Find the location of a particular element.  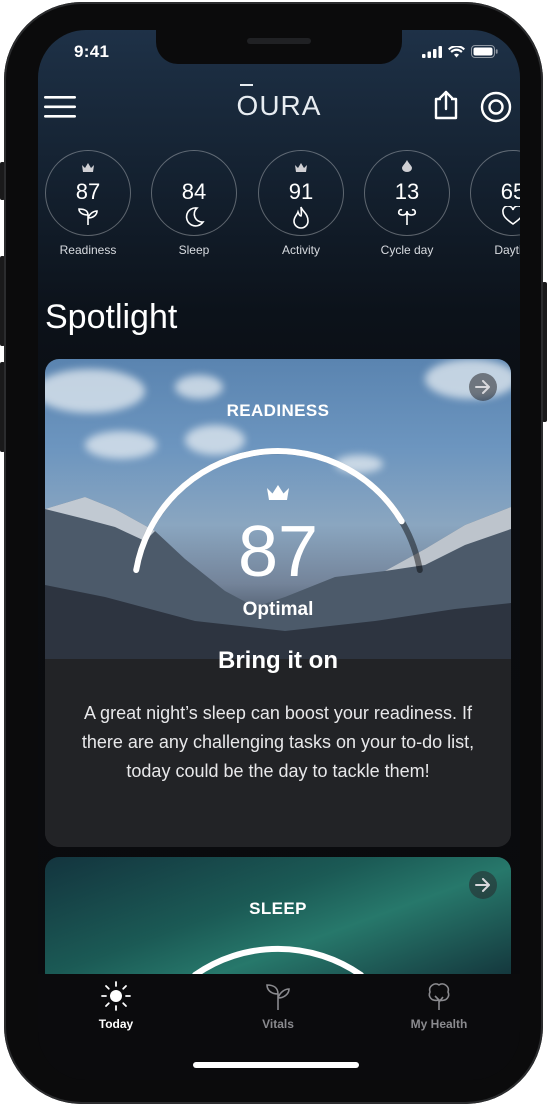

wifi-icon is located at coordinates (456, 51).